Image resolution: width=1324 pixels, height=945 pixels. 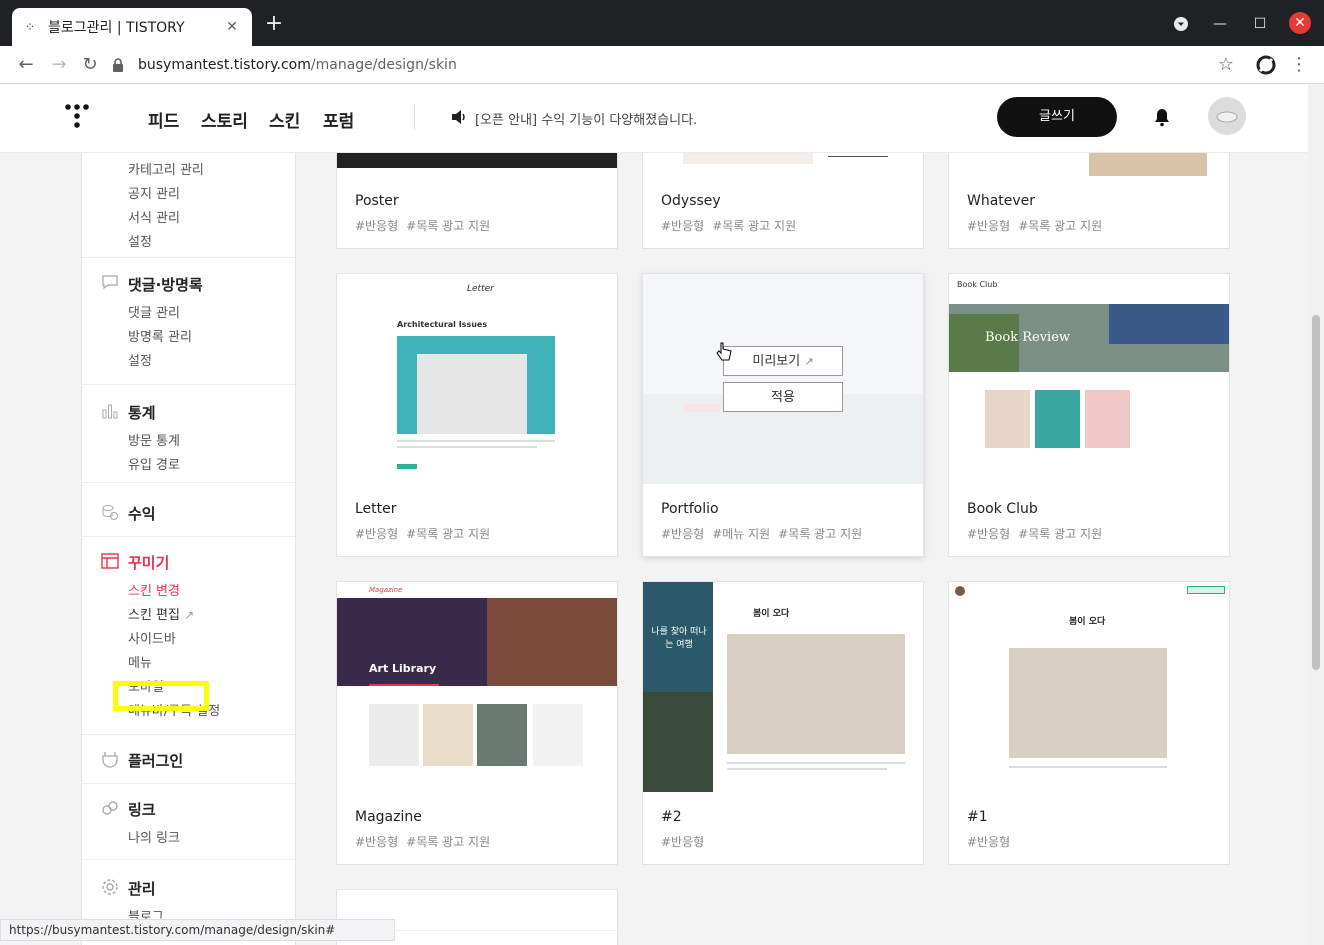 What do you see at coordinates (1260, 24) in the screenshot?
I see `maximize-button: ☐` at bounding box center [1260, 24].